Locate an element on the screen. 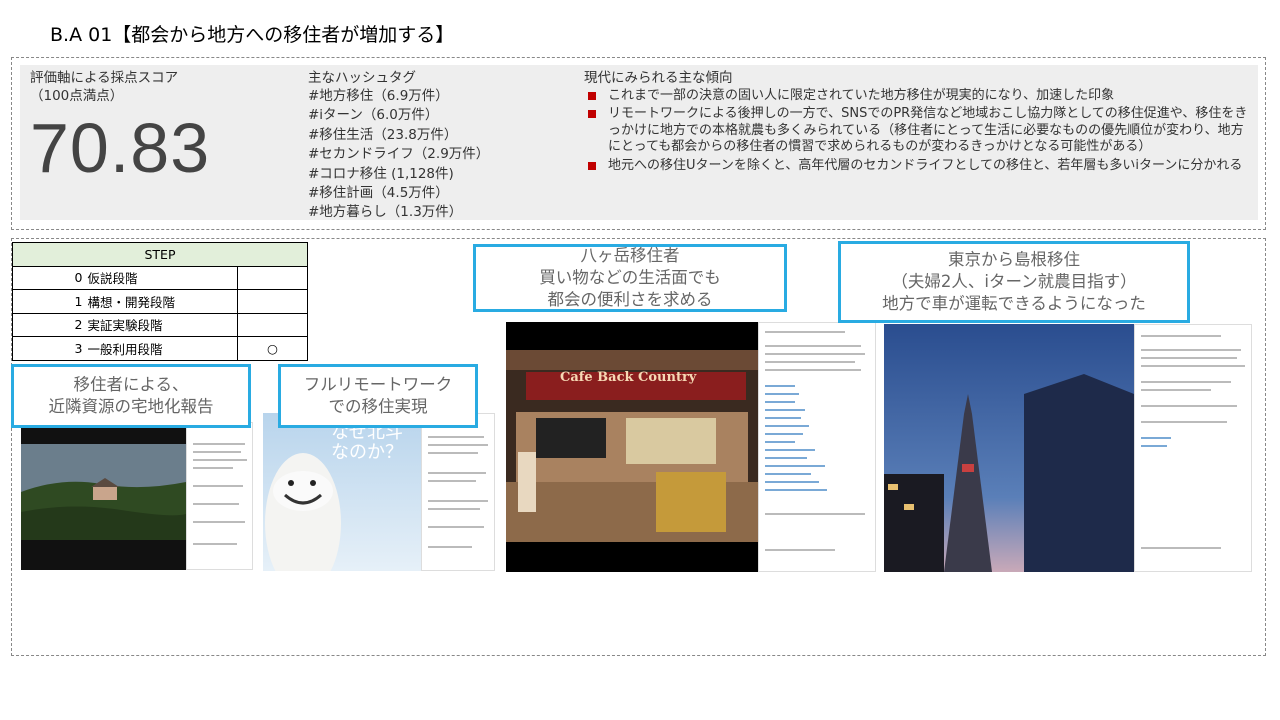  step-row: 0 仮説段階 is located at coordinates (160, 277).